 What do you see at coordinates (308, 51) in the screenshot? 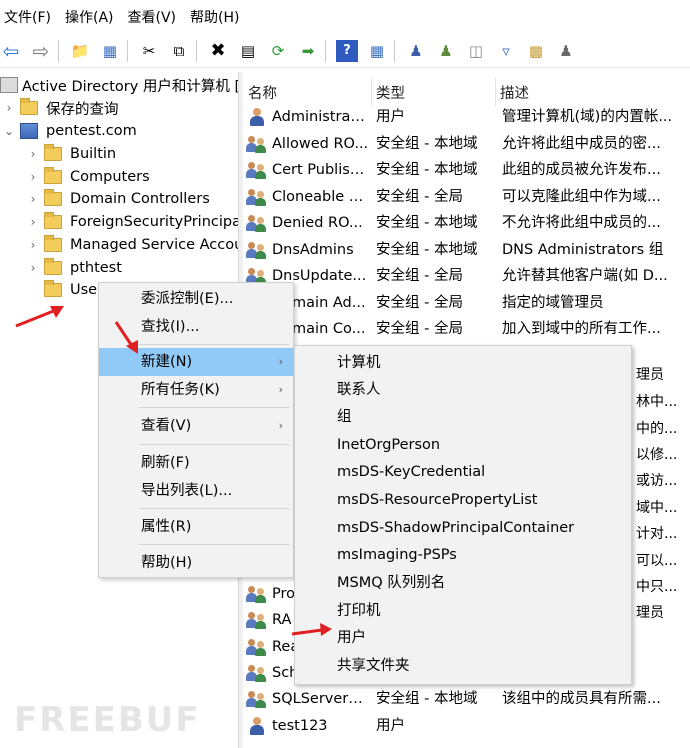
I see `export-icon: ➡` at bounding box center [308, 51].